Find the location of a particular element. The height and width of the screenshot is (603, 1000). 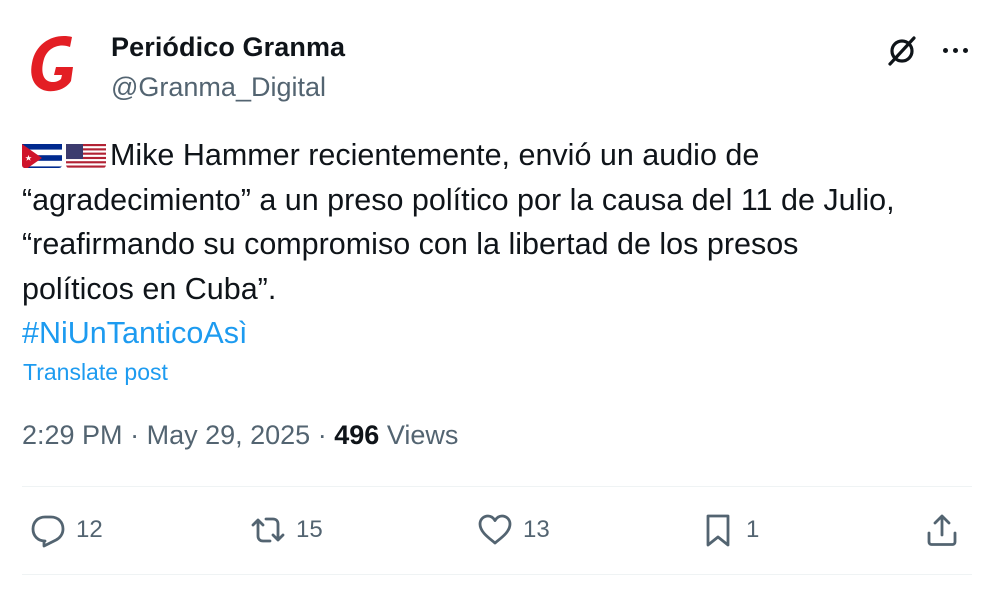

repost-count: 15 is located at coordinates (309, 529).